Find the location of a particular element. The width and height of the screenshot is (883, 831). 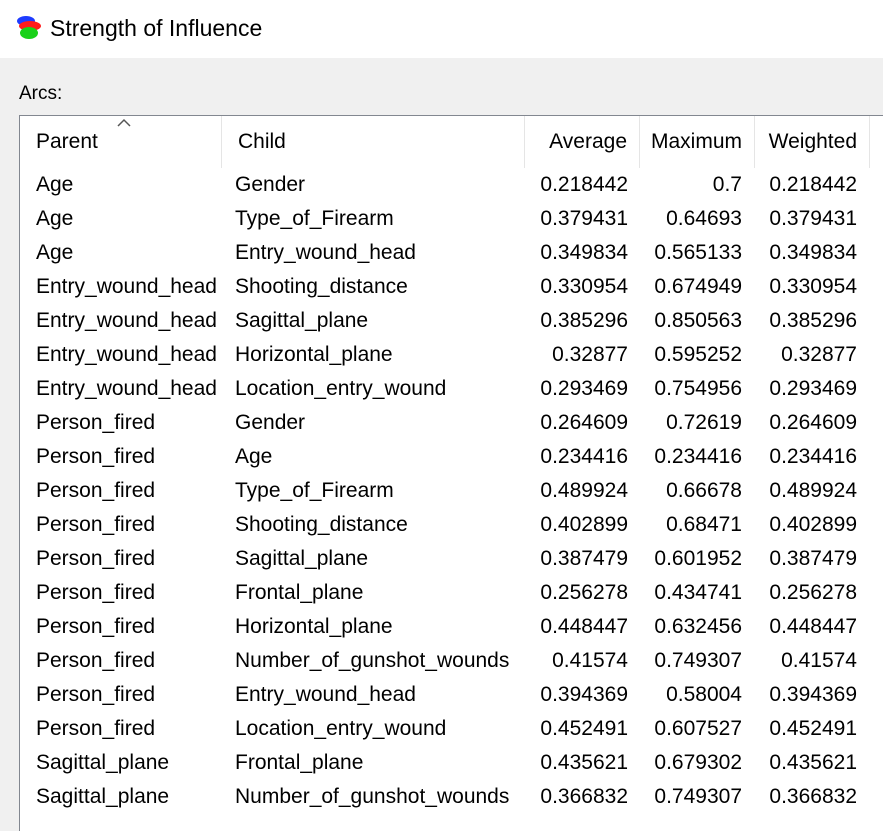

cell-maximum: 0.754956 is located at coordinates (698, 388).